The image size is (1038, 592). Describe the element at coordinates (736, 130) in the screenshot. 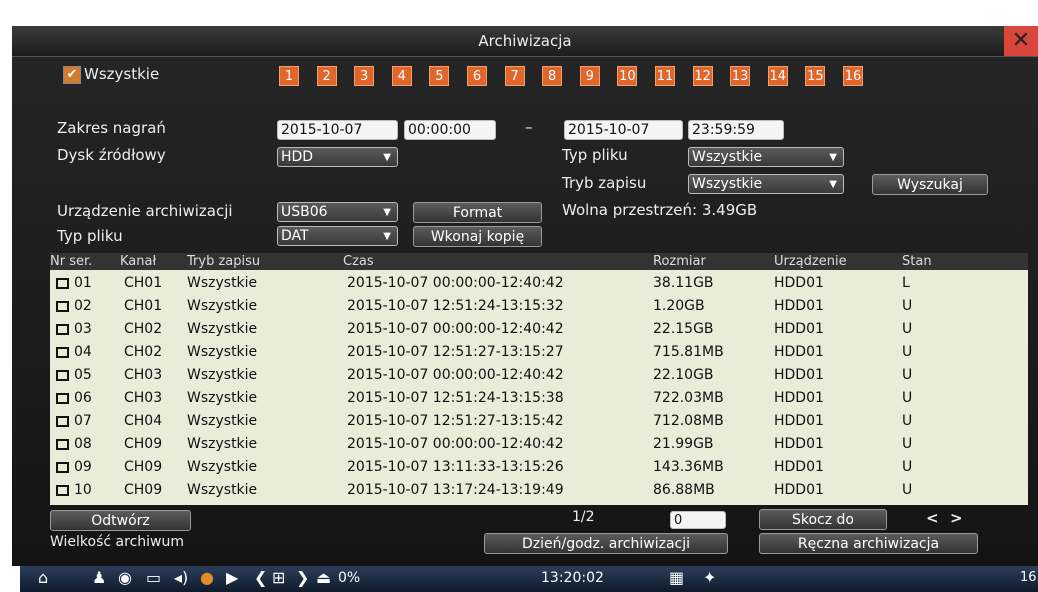

I see `end-time-field: 23:59:59` at that location.